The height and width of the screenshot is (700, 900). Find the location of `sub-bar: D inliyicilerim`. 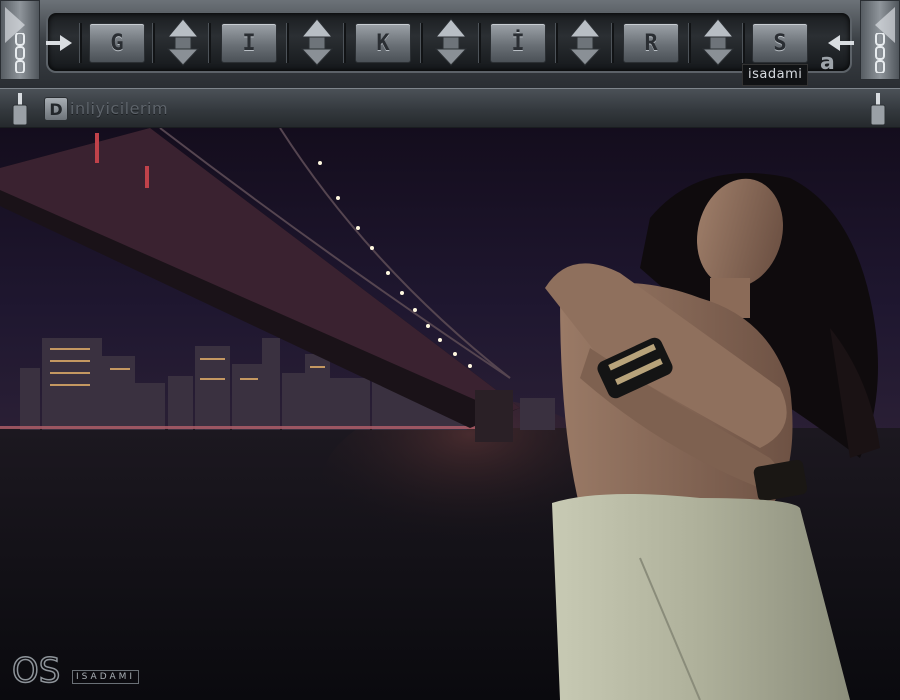

sub-bar: D inliyicilerim is located at coordinates (450, 108).